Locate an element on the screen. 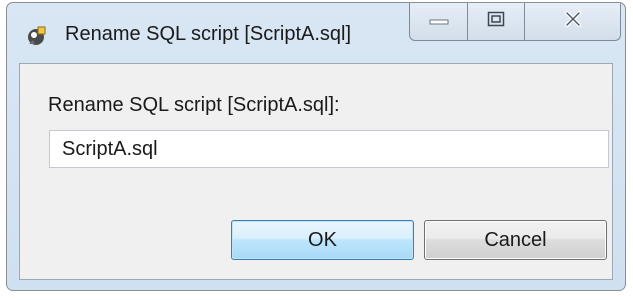 The image size is (633, 300). minimize-icon is located at coordinates (439, 21).